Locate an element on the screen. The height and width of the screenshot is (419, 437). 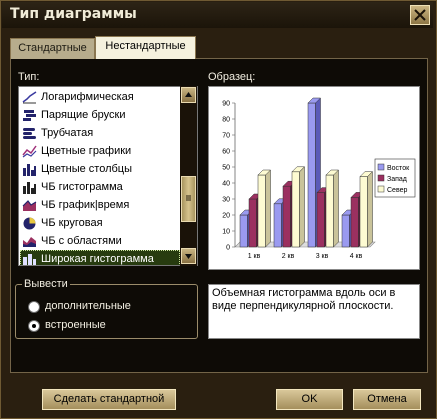
type-list-item-label: ЧБ с областями is located at coordinates (81, 241).